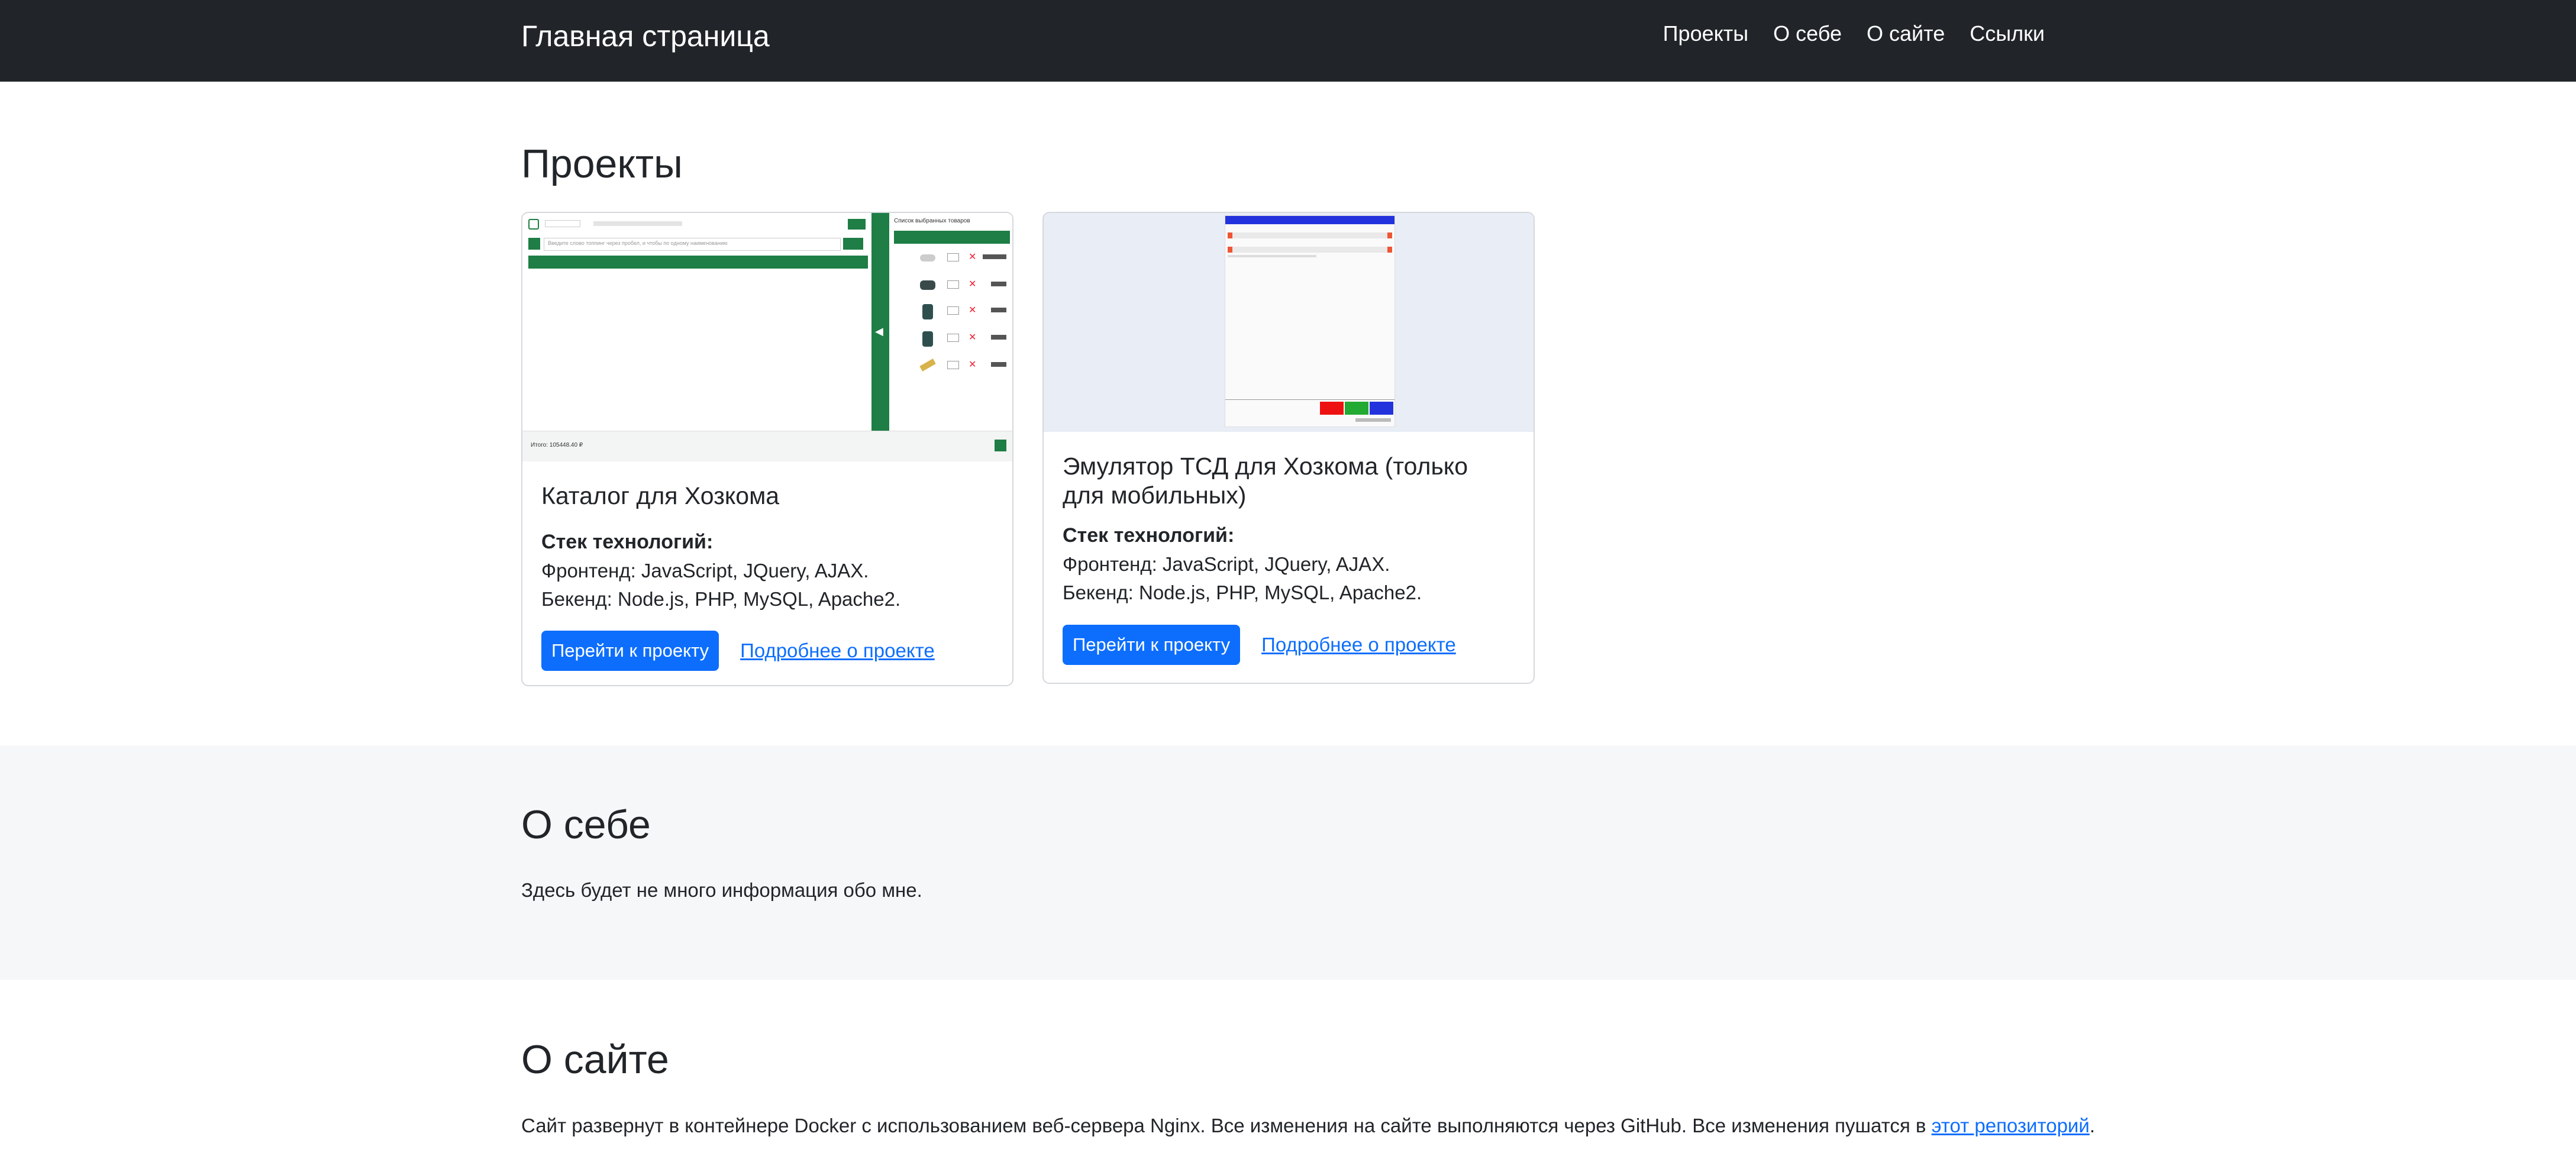 The width and height of the screenshot is (2576, 1169). Describe the element at coordinates (2007, 33) in the screenshot. I see `nav-link-links: Ссылки` at that location.